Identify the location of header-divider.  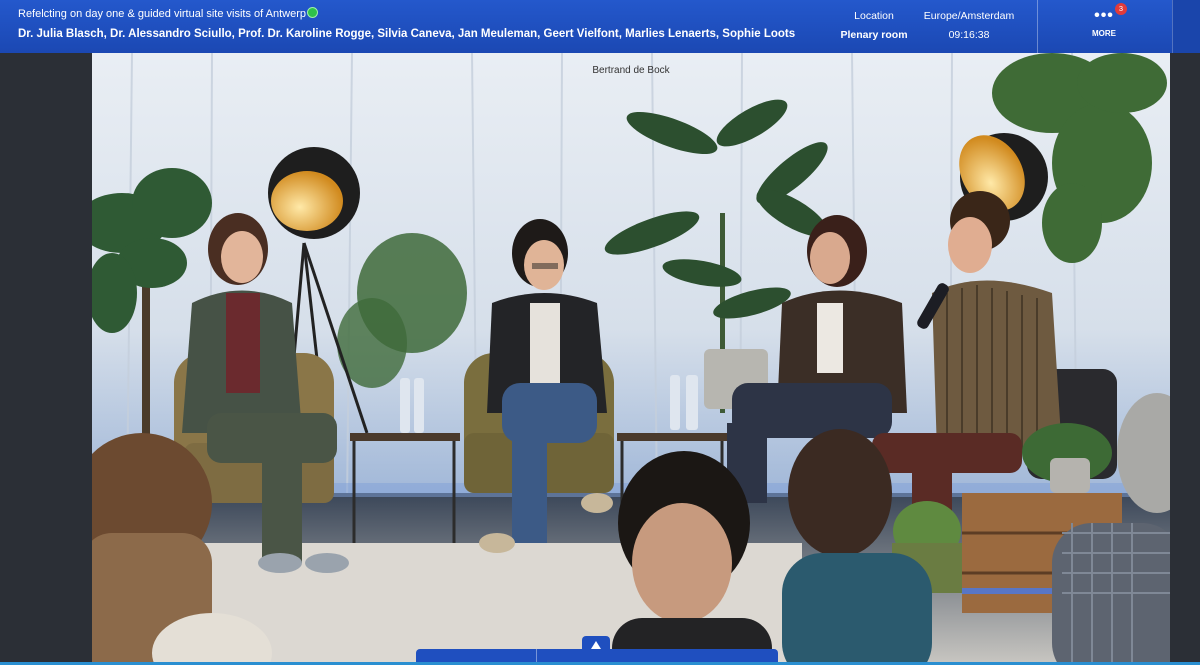
(1037, 26).